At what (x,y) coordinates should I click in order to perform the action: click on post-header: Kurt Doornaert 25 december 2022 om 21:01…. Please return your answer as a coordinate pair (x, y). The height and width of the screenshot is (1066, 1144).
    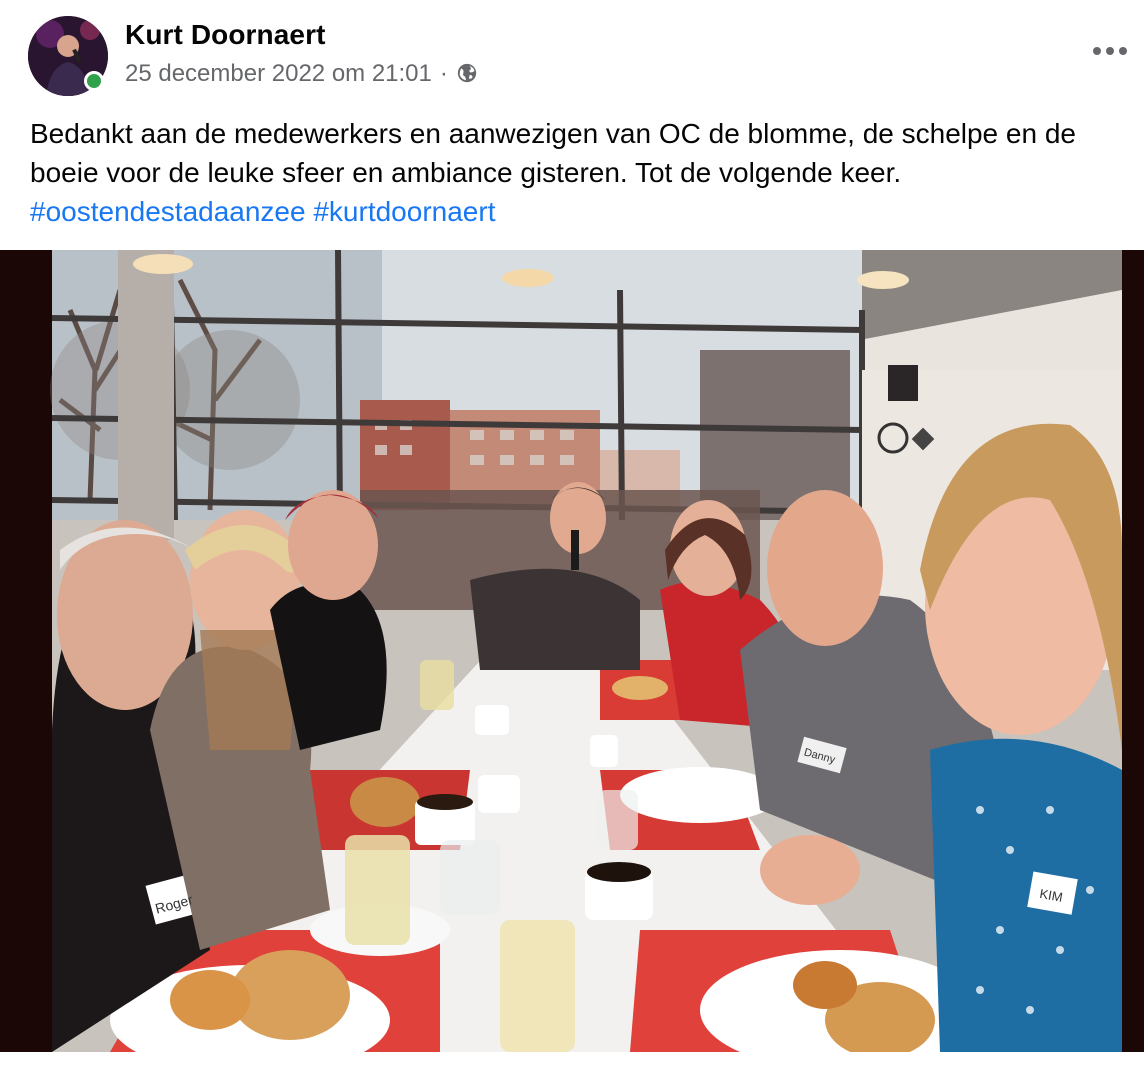
    Looking at the image, I should click on (572, 55).